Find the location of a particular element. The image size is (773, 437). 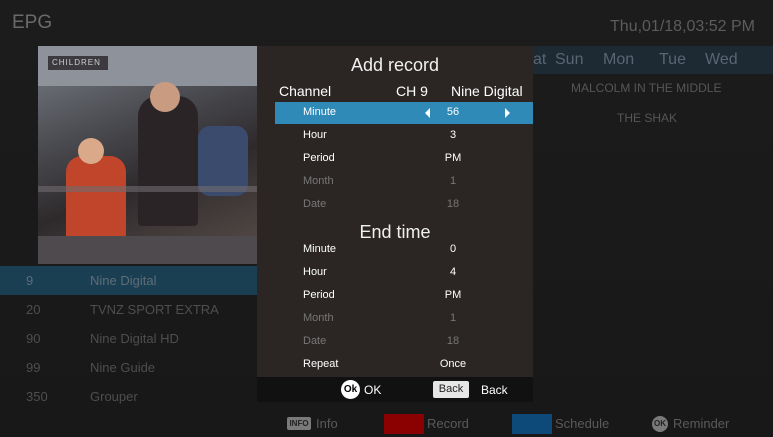

end-minute-field: Minute 0 is located at coordinates (404, 250).